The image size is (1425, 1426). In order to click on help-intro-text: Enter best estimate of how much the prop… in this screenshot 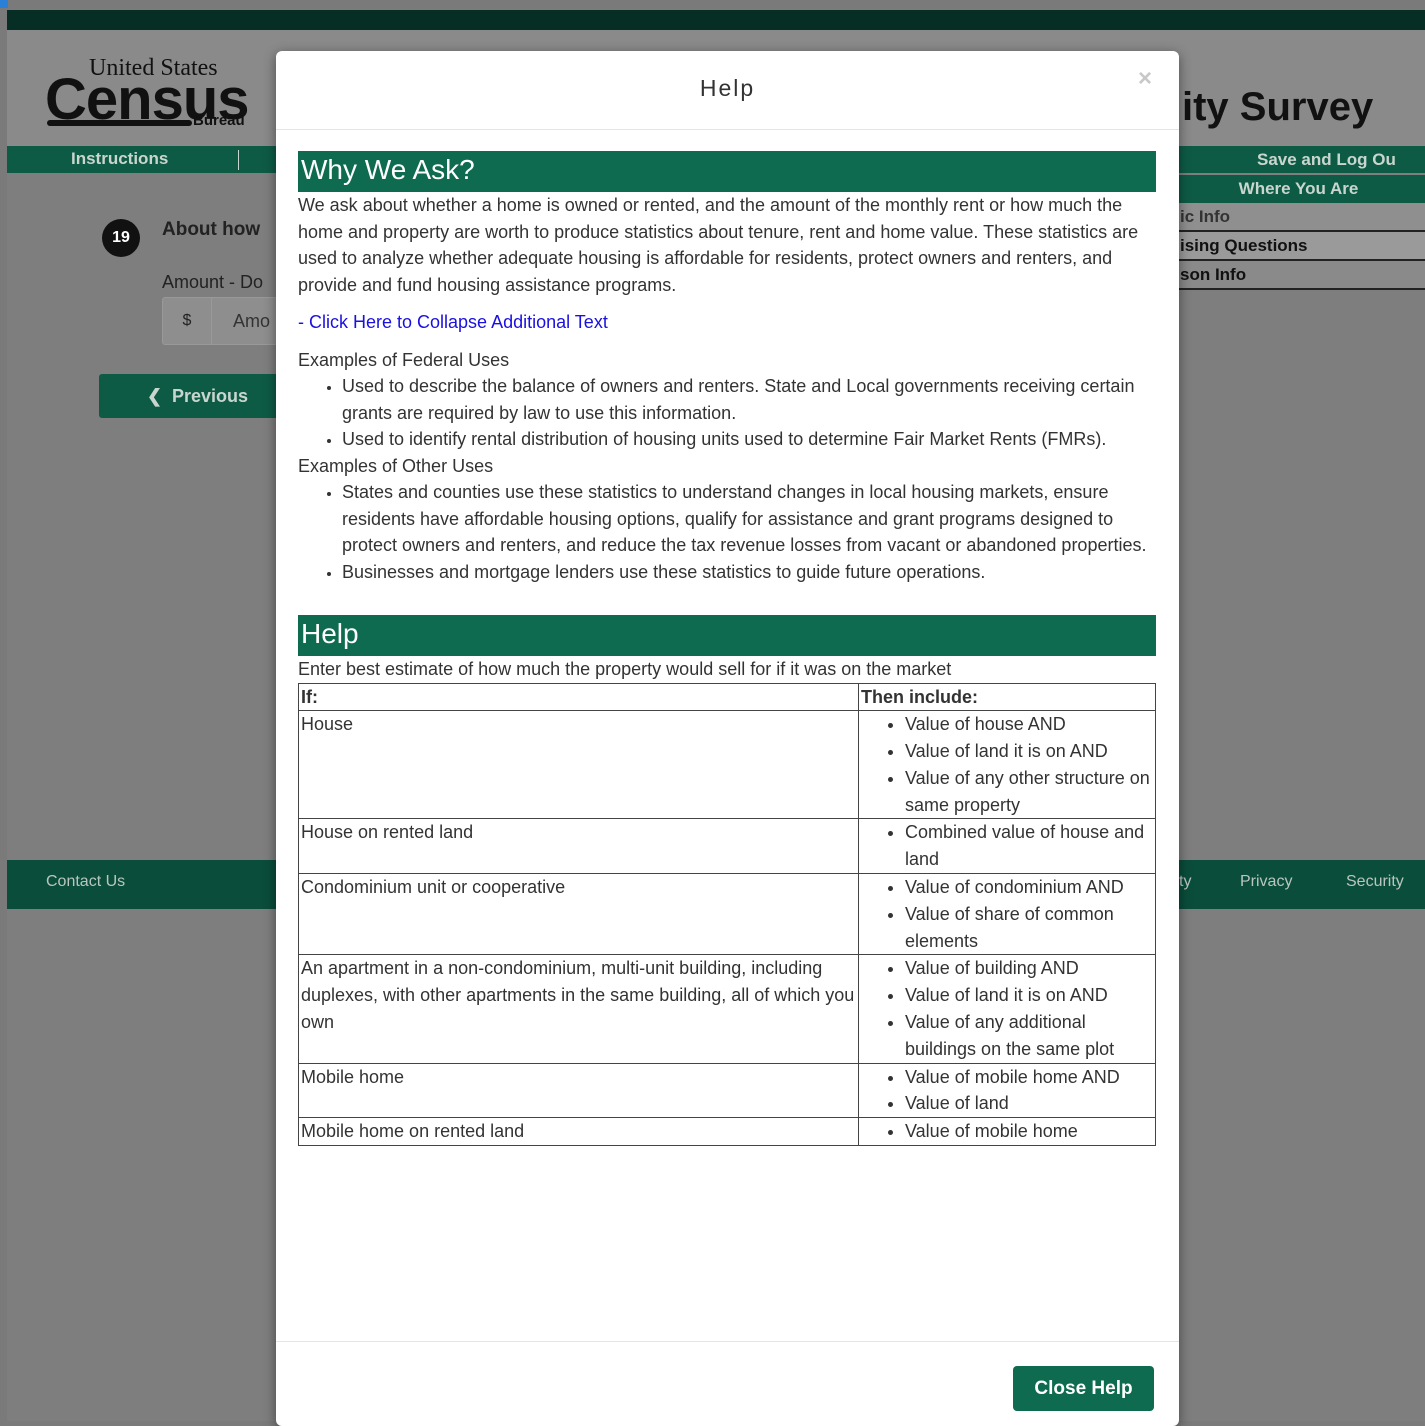, I will do `click(625, 669)`.